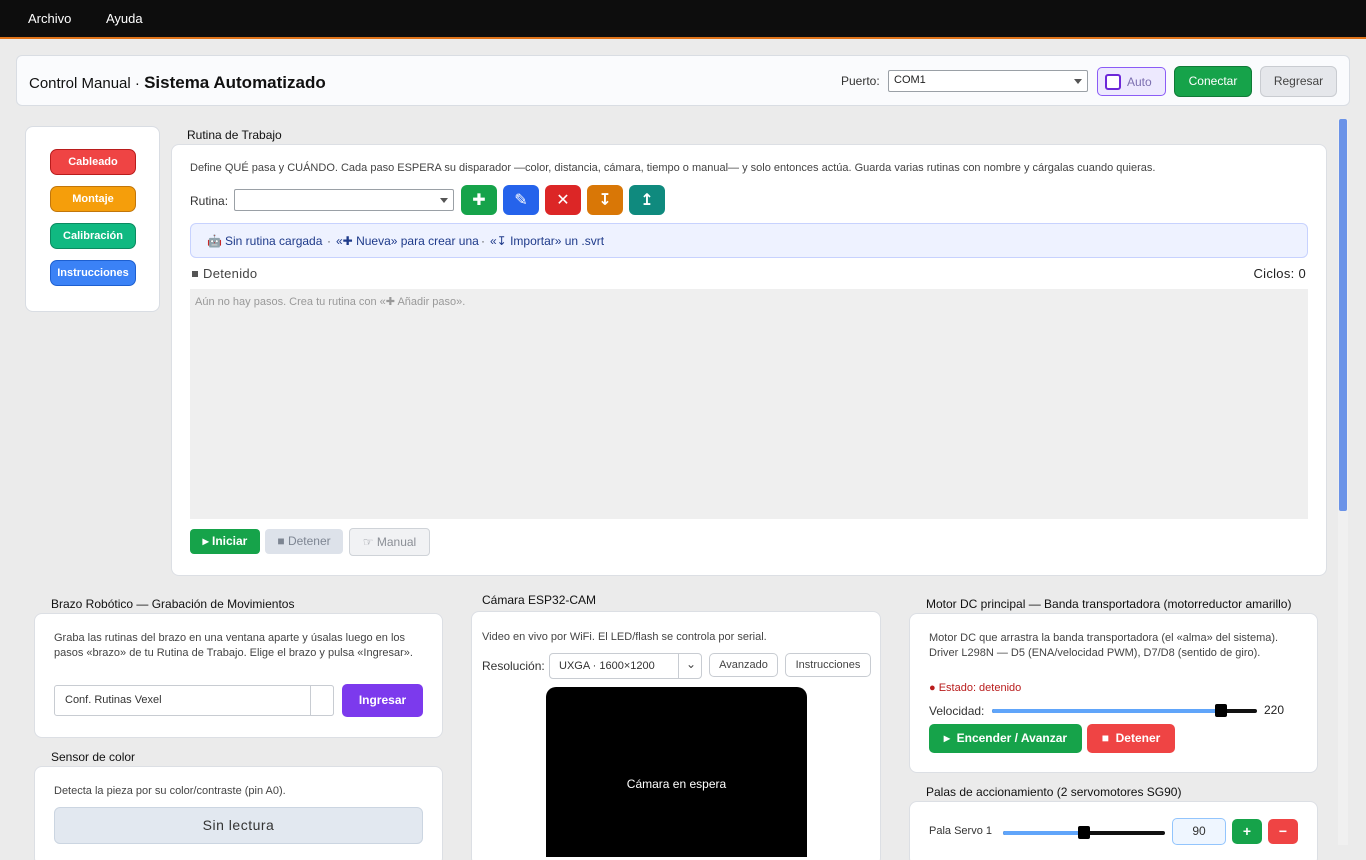 The height and width of the screenshot is (860, 1366). Describe the element at coordinates (690, 664) in the screenshot. I see `chevron-down-icon: ⌄` at that location.